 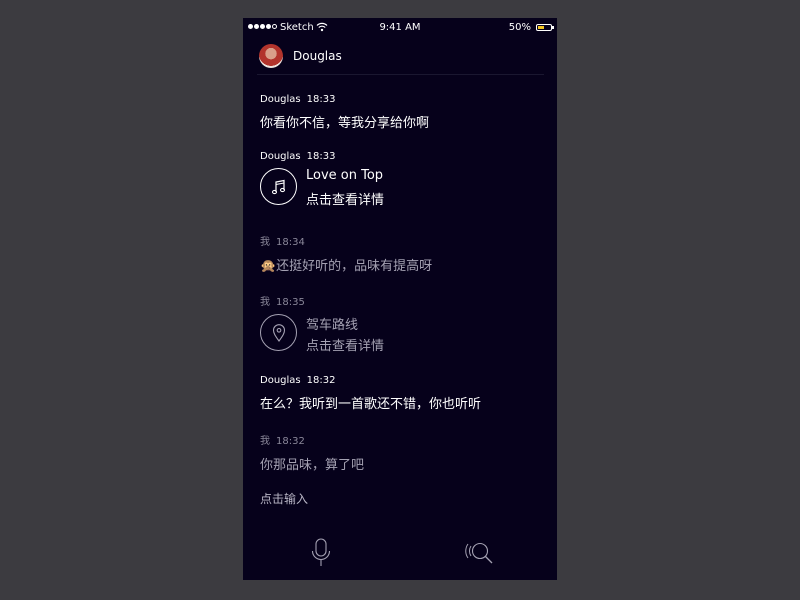 I want to click on card-title: 驾车路线, so click(x=332, y=325).